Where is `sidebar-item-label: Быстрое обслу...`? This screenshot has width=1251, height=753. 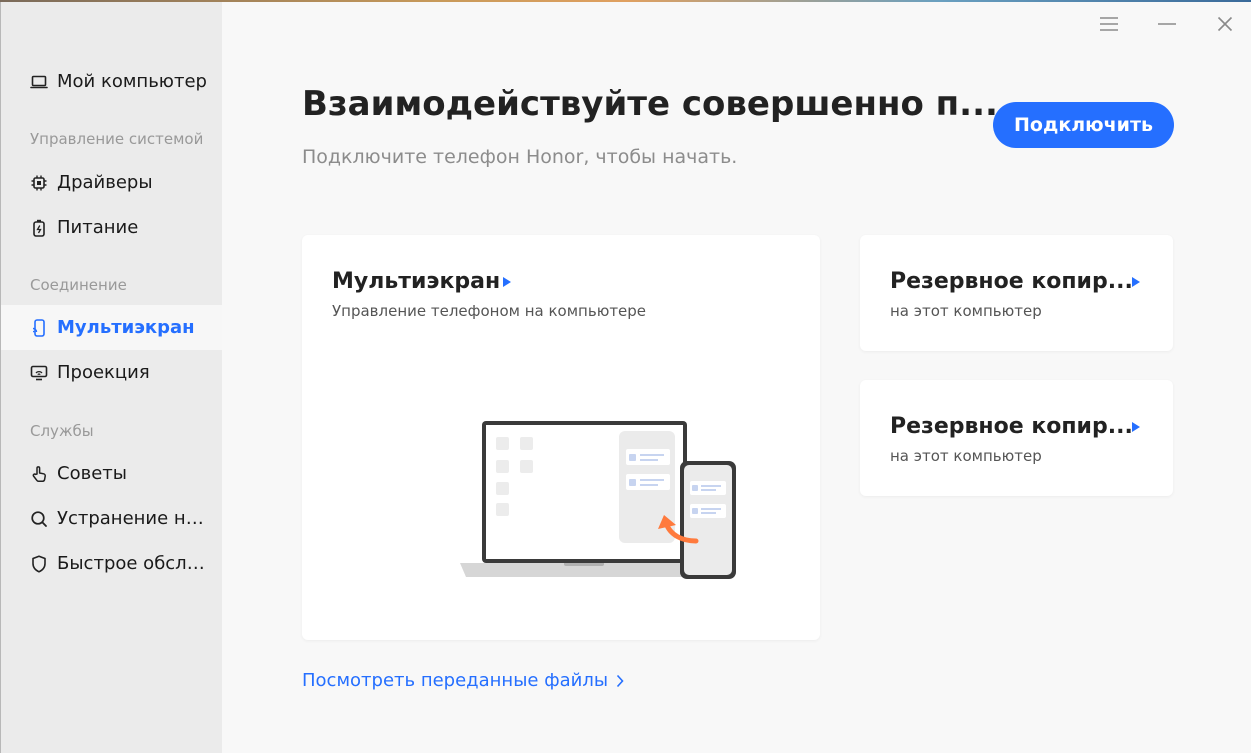
sidebar-item-label: Быстрое обслу... is located at coordinates (132, 563).